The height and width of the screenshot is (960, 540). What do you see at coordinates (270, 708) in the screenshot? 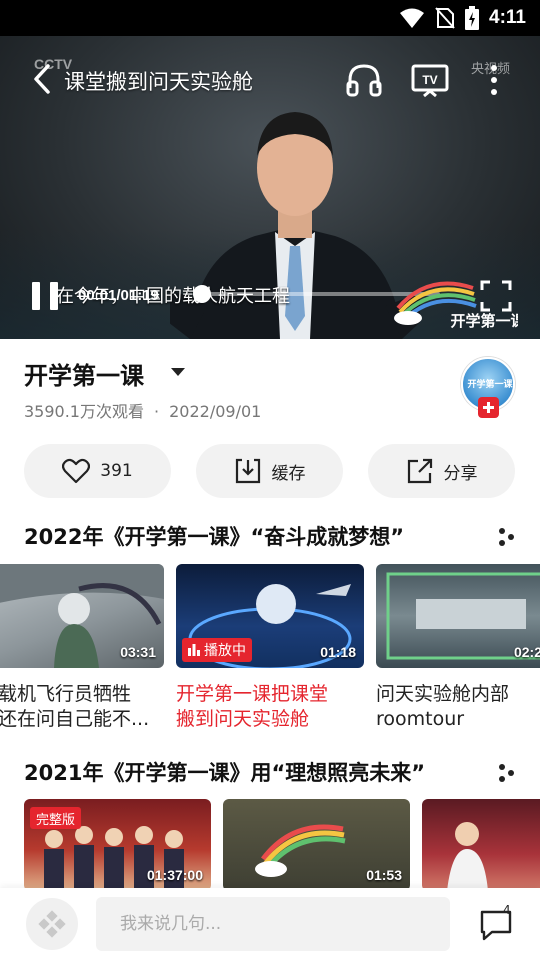
I see `video-caption-active: 开学第一课把课堂 搬到问天实验舱` at bounding box center [270, 708].